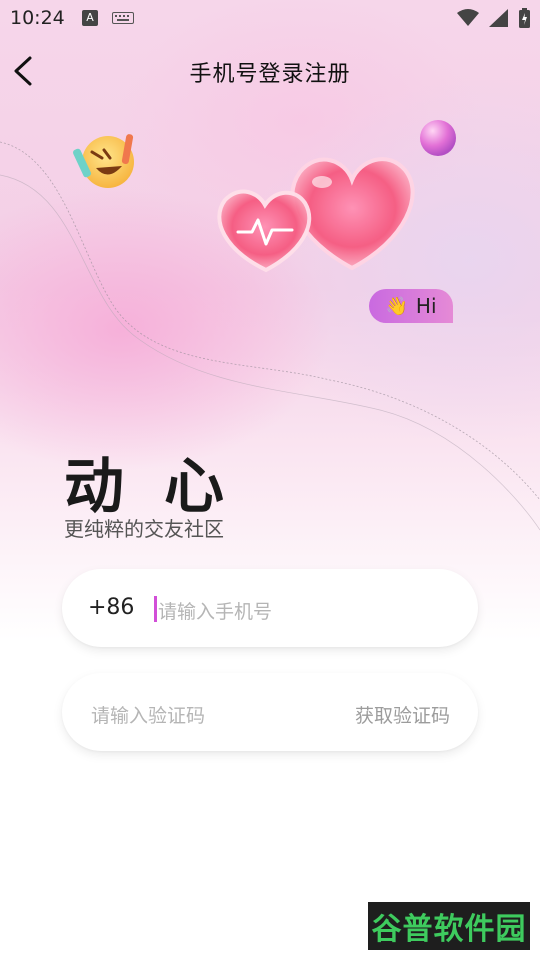 This screenshot has width=540, height=960. Describe the element at coordinates (90, 18) in the screenshot. I see `notification-a-icon: A` at that location.